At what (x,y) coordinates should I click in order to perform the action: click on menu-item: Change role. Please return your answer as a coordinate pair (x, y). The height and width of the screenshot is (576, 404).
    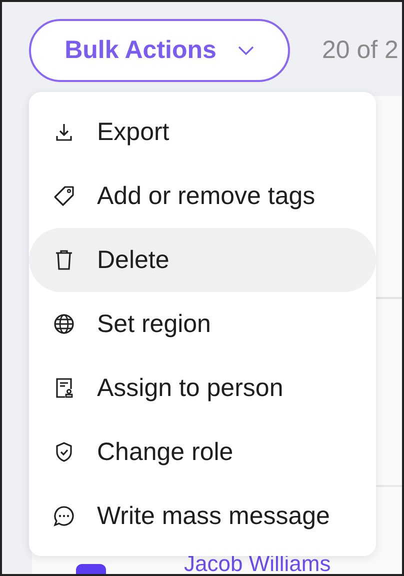
    Looking at the image, I should click on (202, 452).